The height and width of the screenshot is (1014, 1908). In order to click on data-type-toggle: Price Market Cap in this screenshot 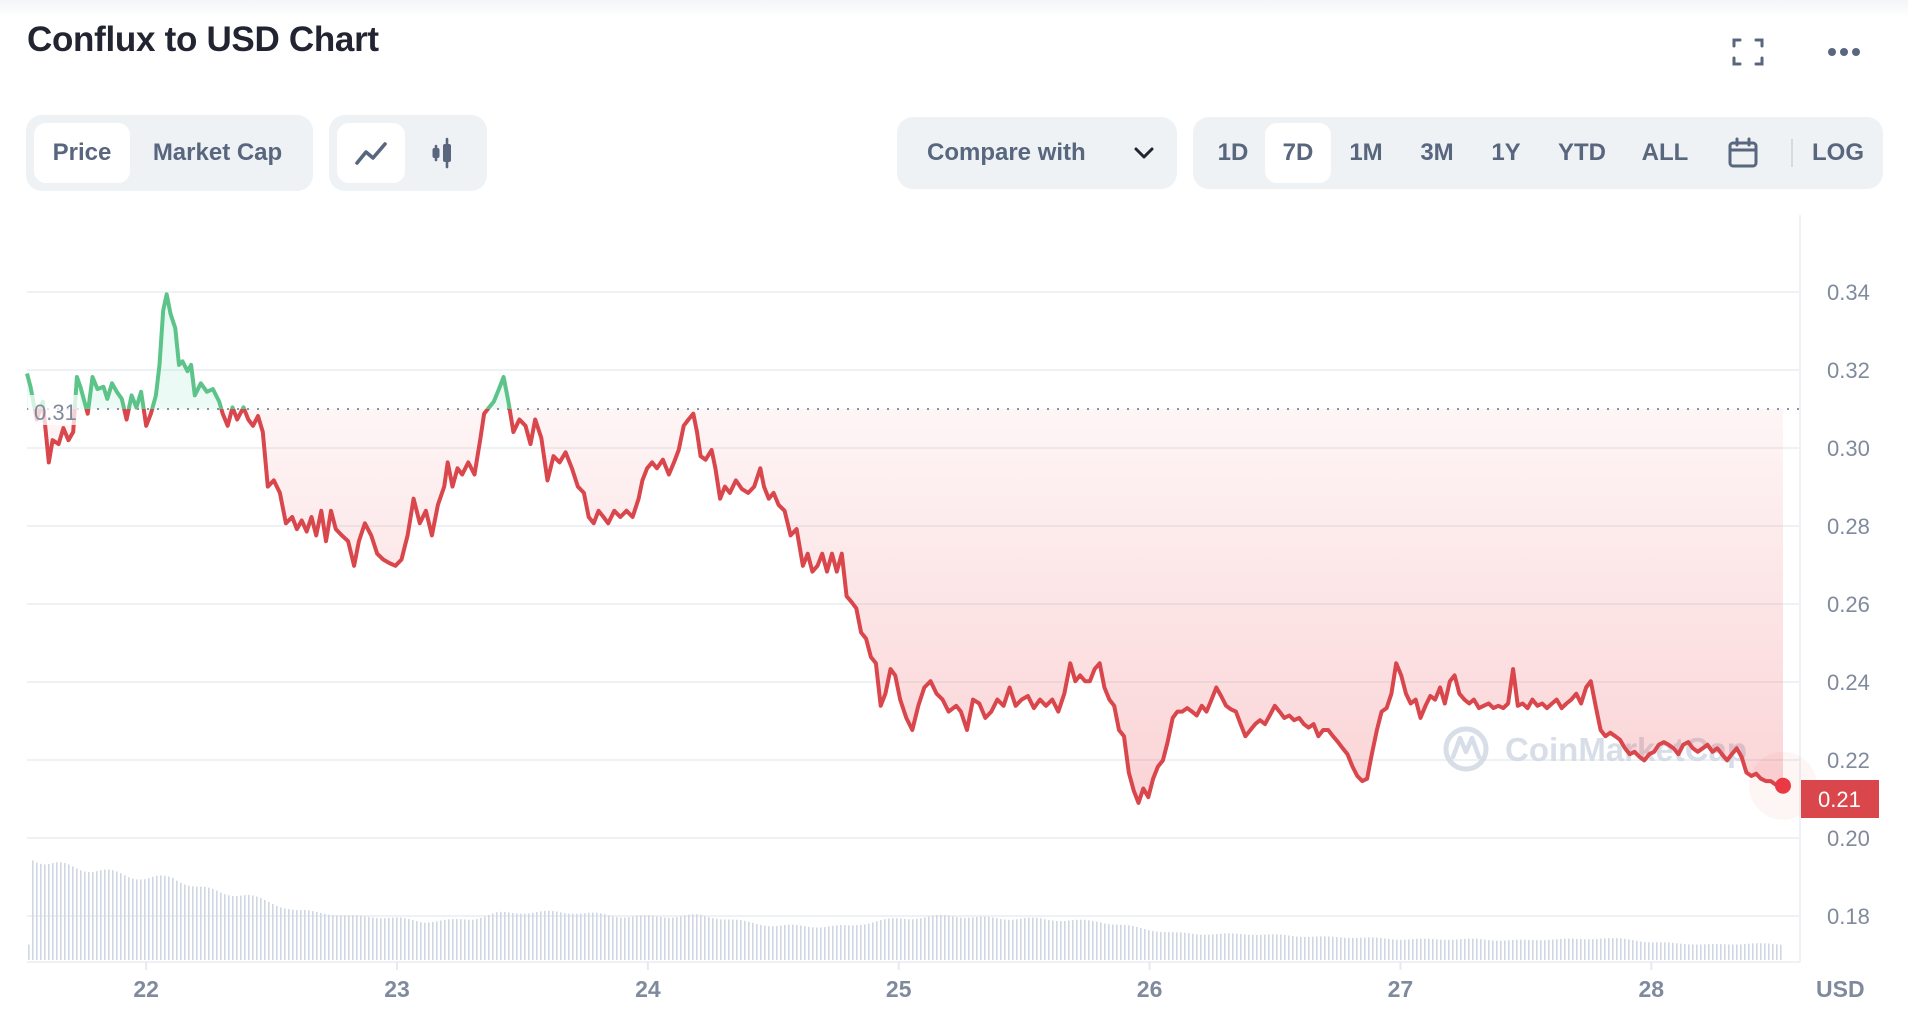, I will do `click(169, 153)`.